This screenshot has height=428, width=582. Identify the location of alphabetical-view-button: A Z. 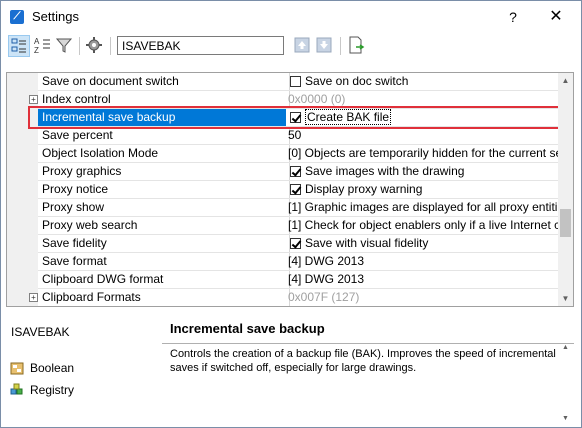
(43, 46).